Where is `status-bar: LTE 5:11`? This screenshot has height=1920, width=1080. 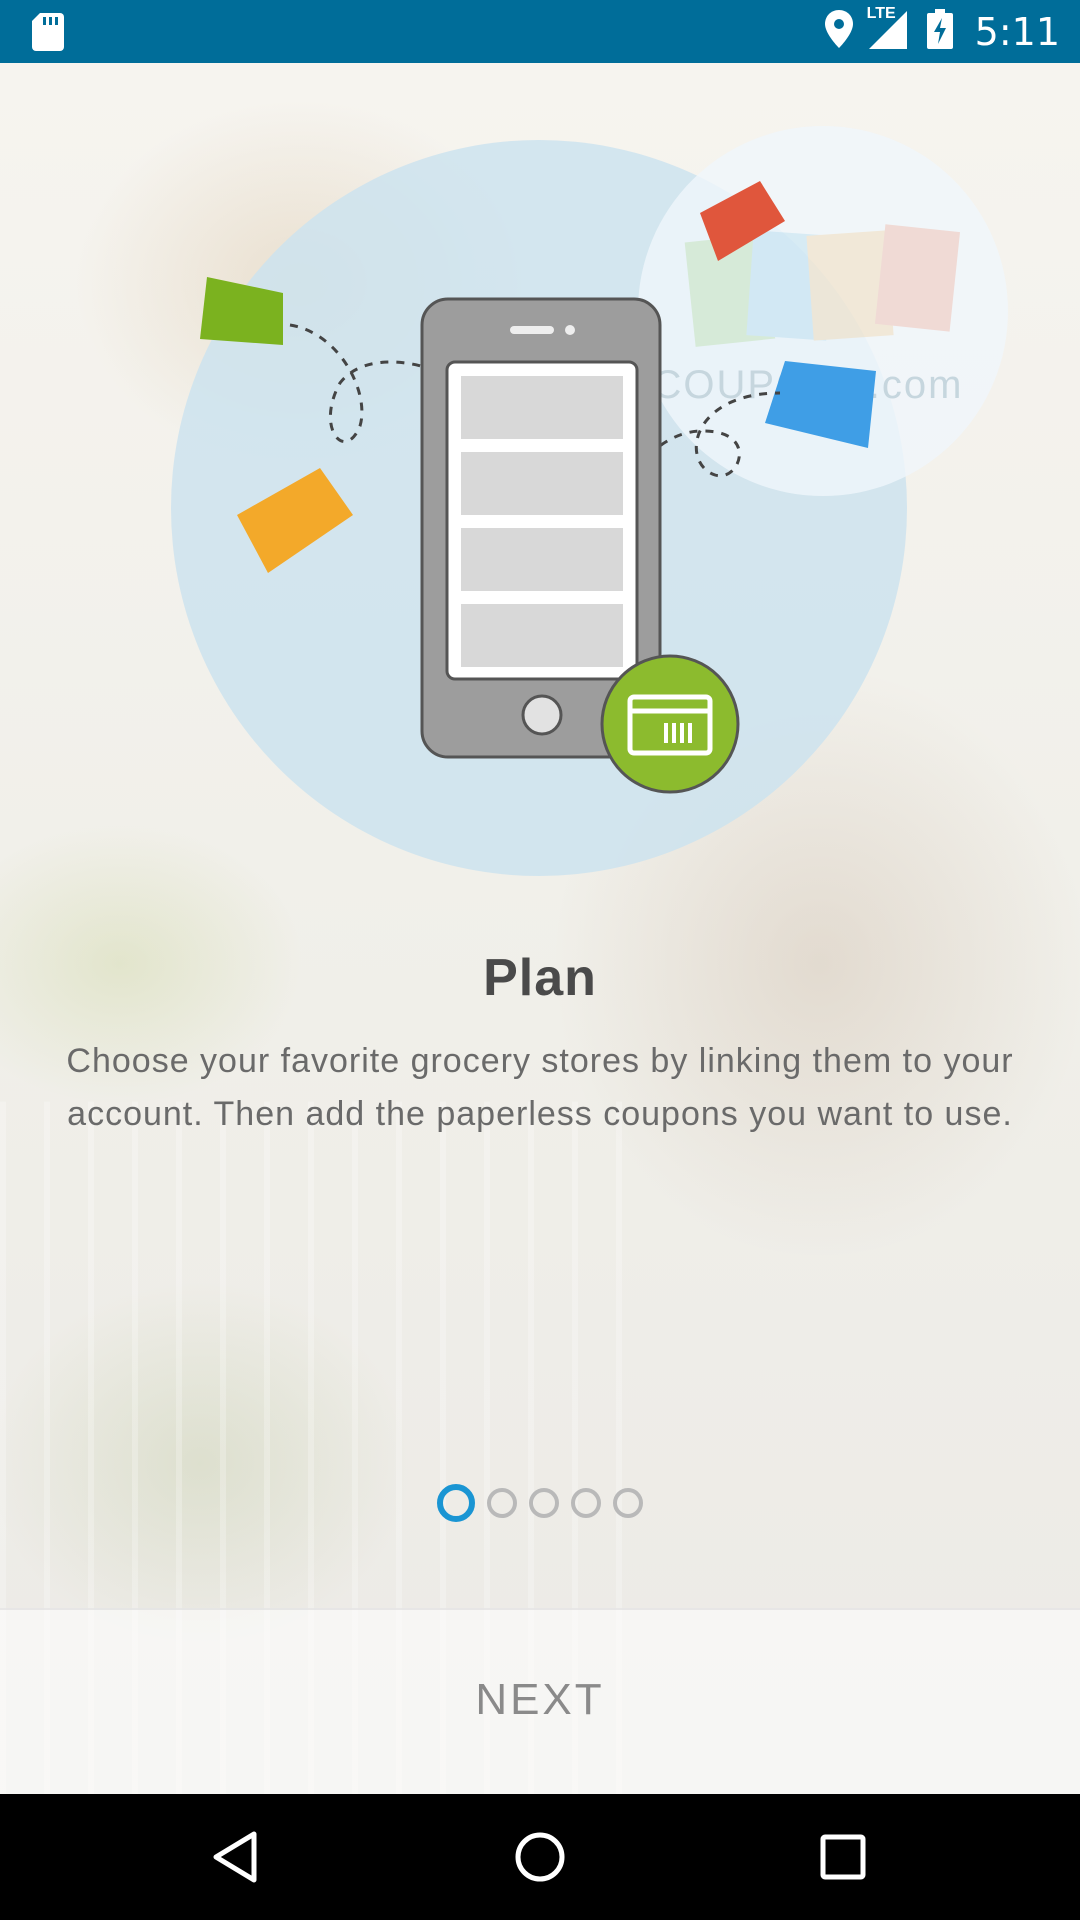 status-bar: LTE 5:11 is located at coordinates (540, 31).